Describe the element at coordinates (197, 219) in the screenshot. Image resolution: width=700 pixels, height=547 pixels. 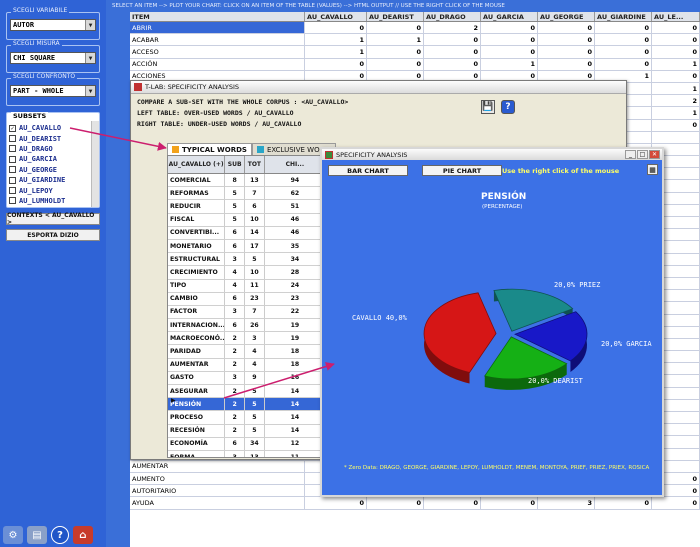
I see `word-cell: FISCAL` at that location.